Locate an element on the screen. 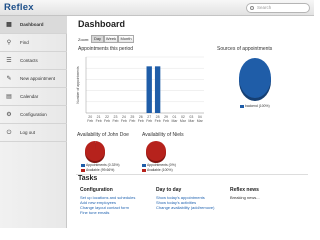 The height and width of the screenshot is (240, 320). task-link: Fine tune emails is located at coordinates (94, 212).